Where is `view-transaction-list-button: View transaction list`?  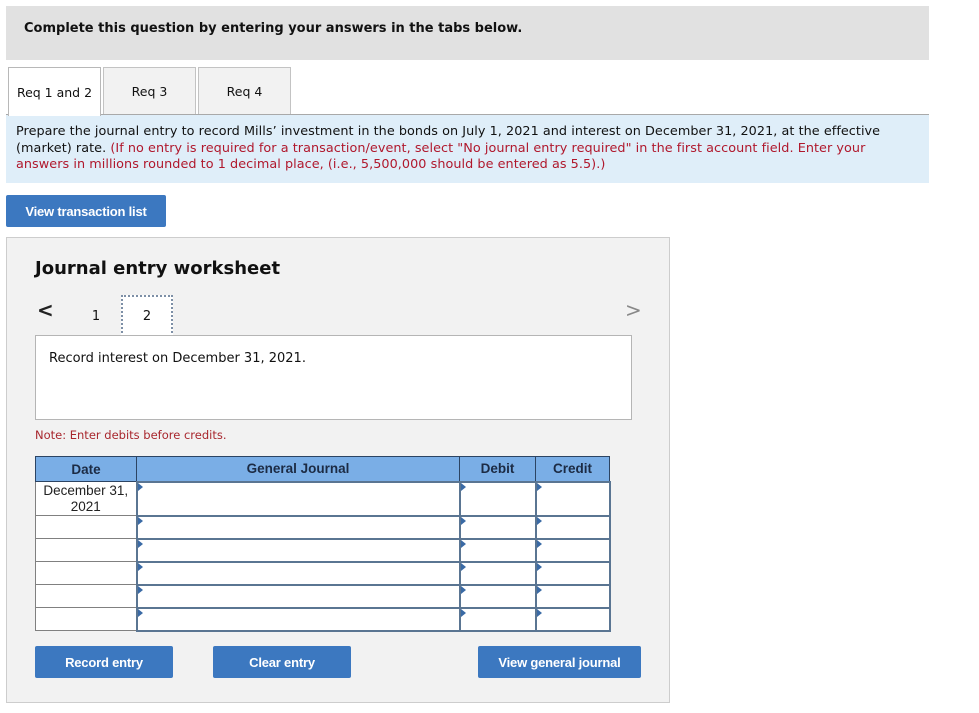
view-transaction-list-button: View transaction list is located at coordinates (86, 211).